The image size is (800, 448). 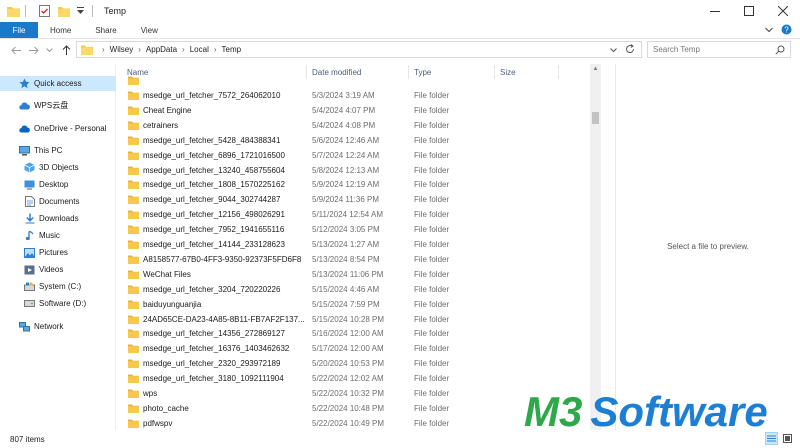 What do you see at coordinates (780, 51) in the screenshot?
I see `search-icon` at bounding box center [780, 51].